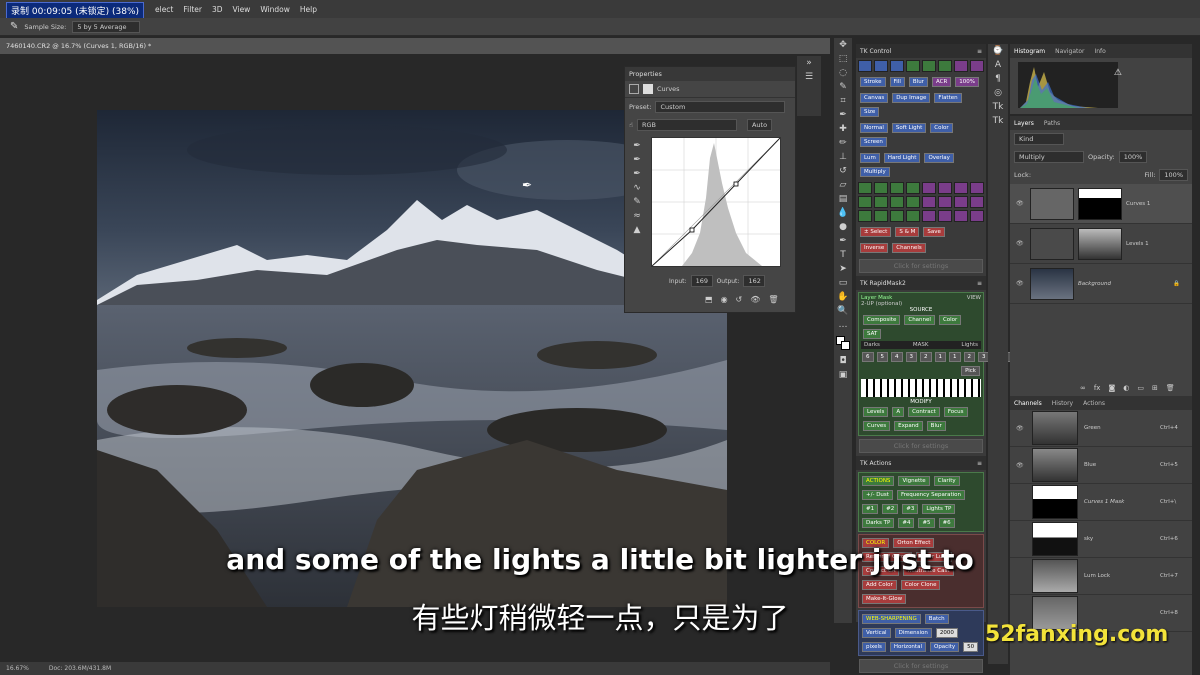 The width and height of the screenshot is (1200, 675). What do you see at coordinates (909, 128) in the screenshot?
I see `tk-soft-light-button: Soft Light` at bounding box center [909, 128].